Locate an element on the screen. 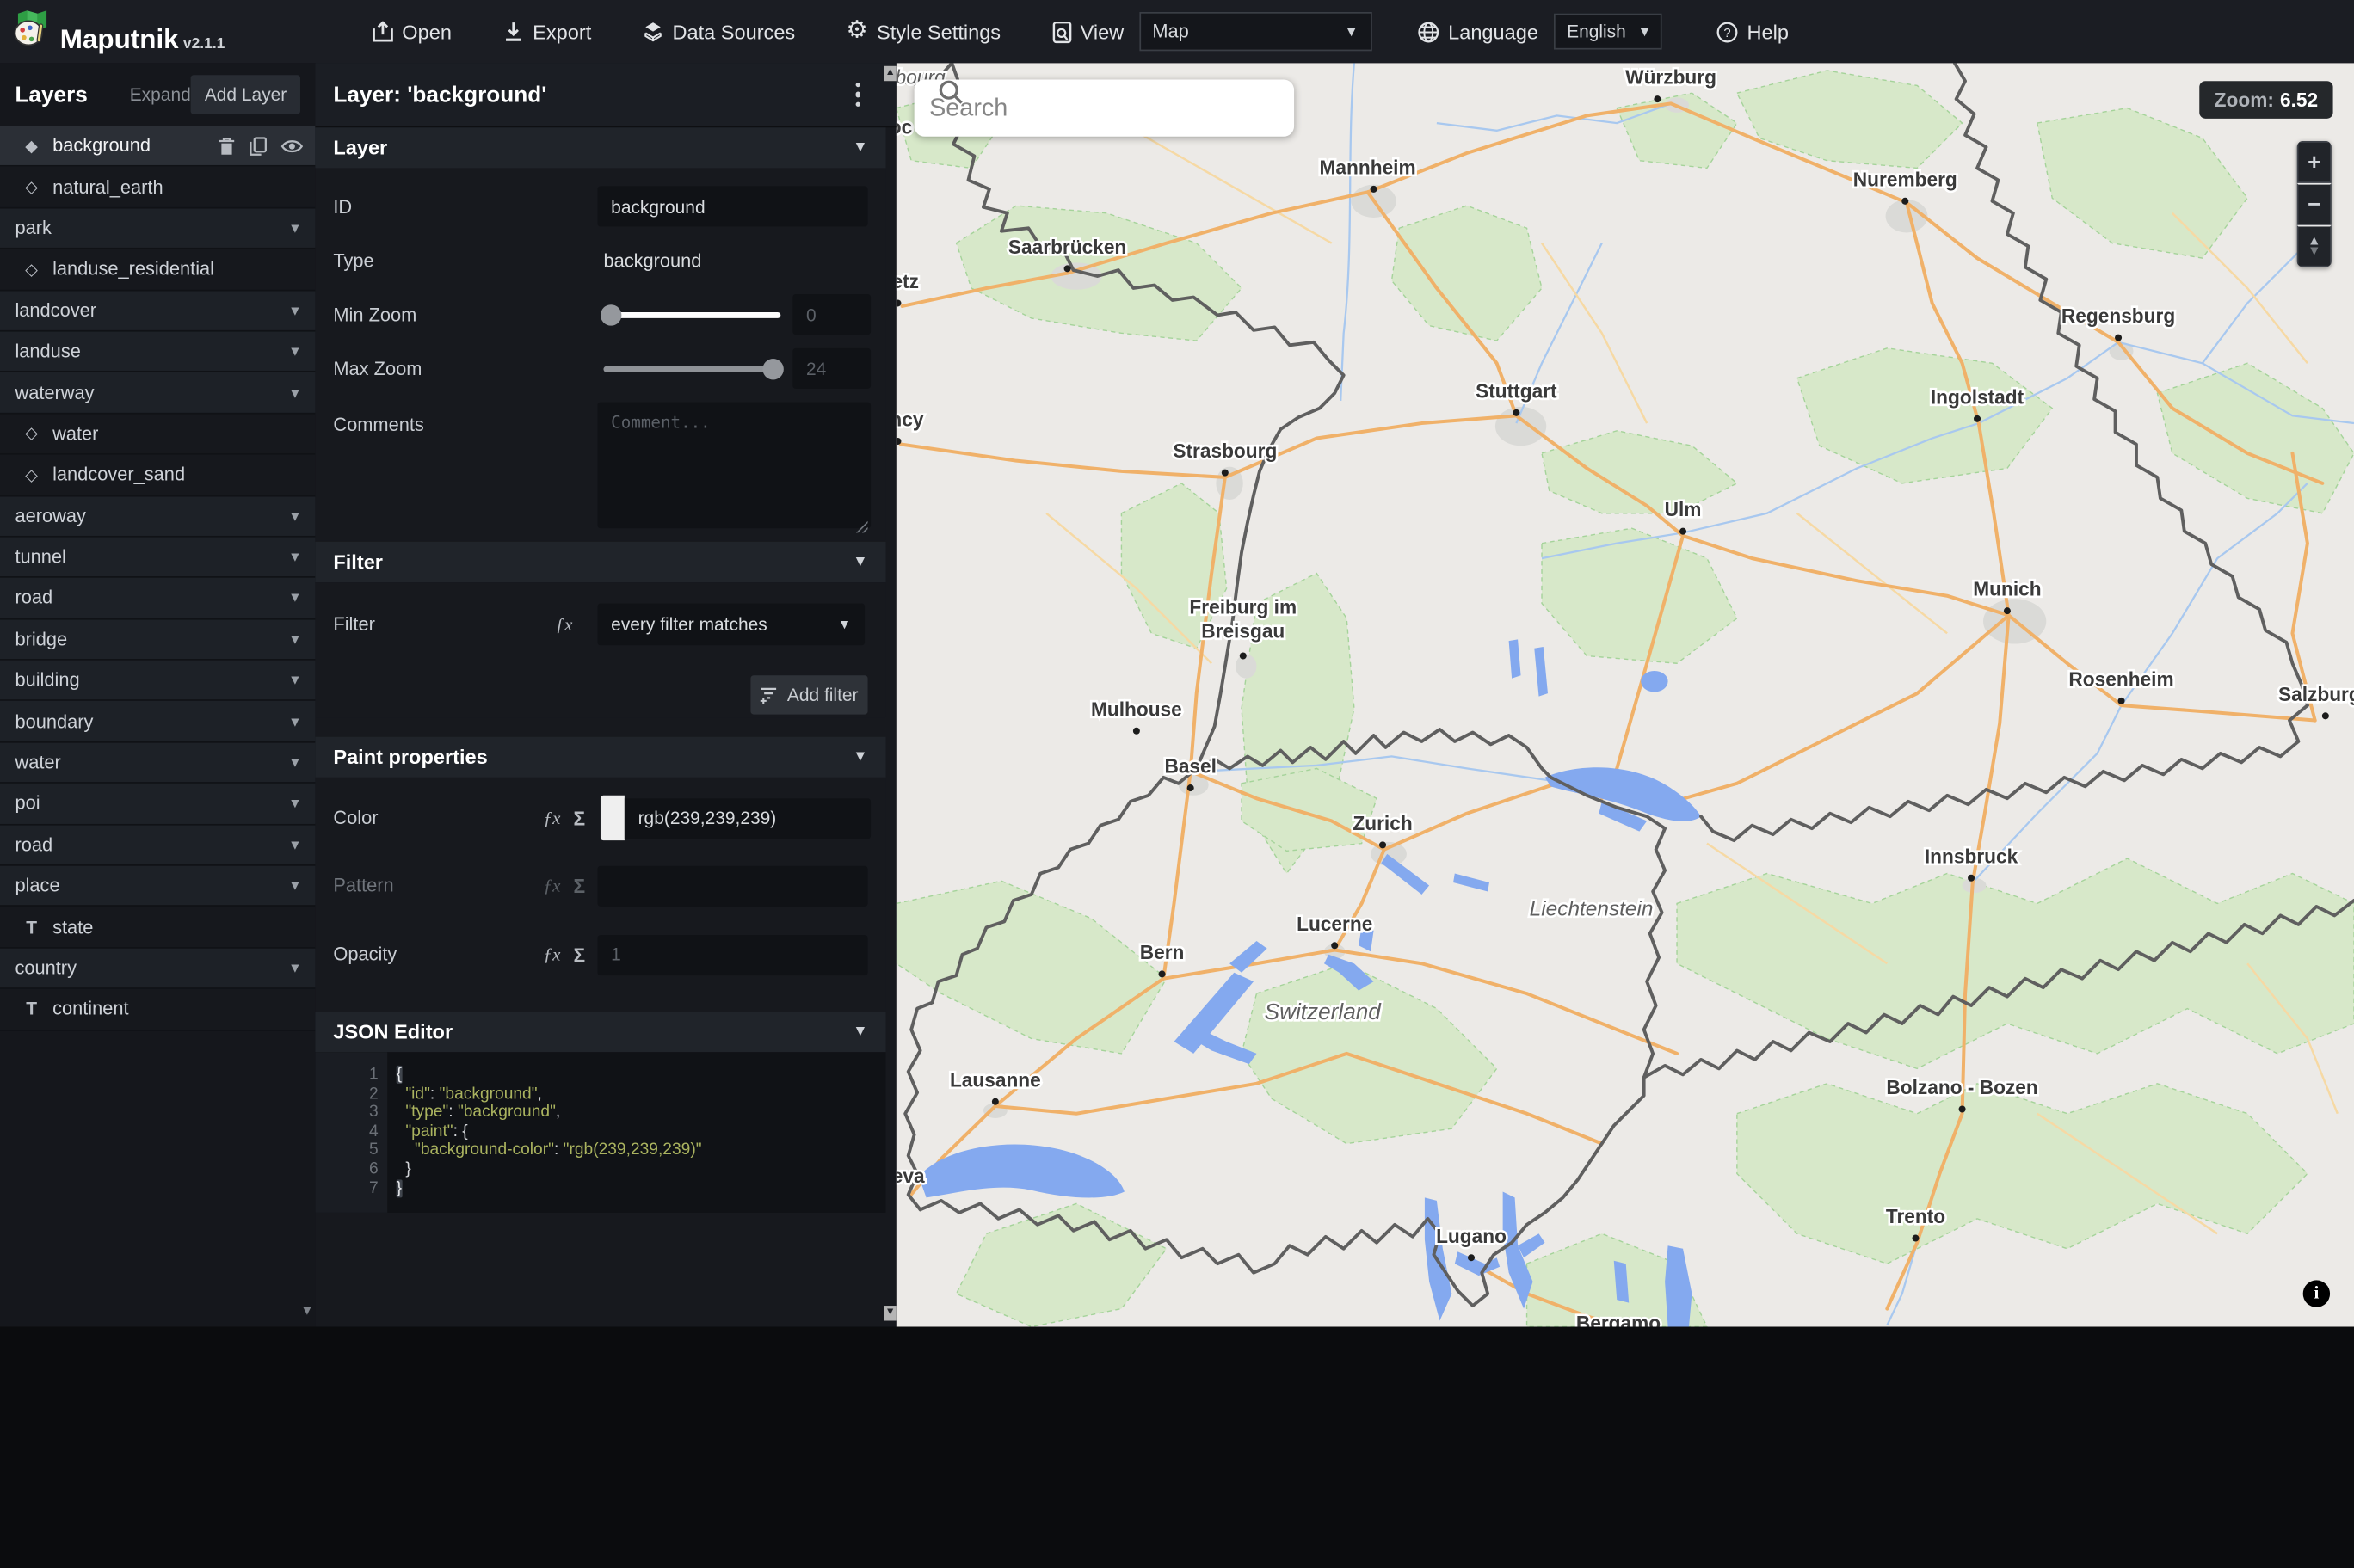  layer-menu-button is located at coordinates (857, 95).